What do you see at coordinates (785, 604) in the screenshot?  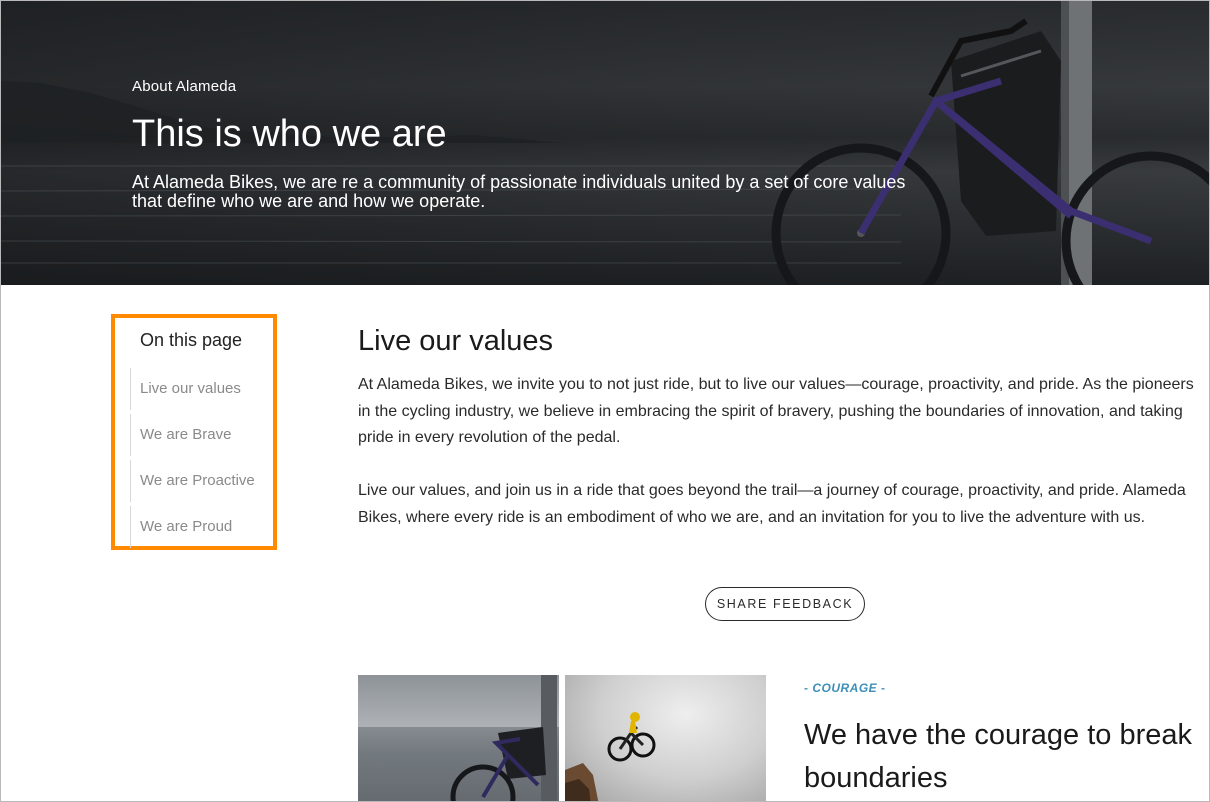 I see `share-feedback-button: SHARE FEEDBACK` at bounding box center [785, 604].